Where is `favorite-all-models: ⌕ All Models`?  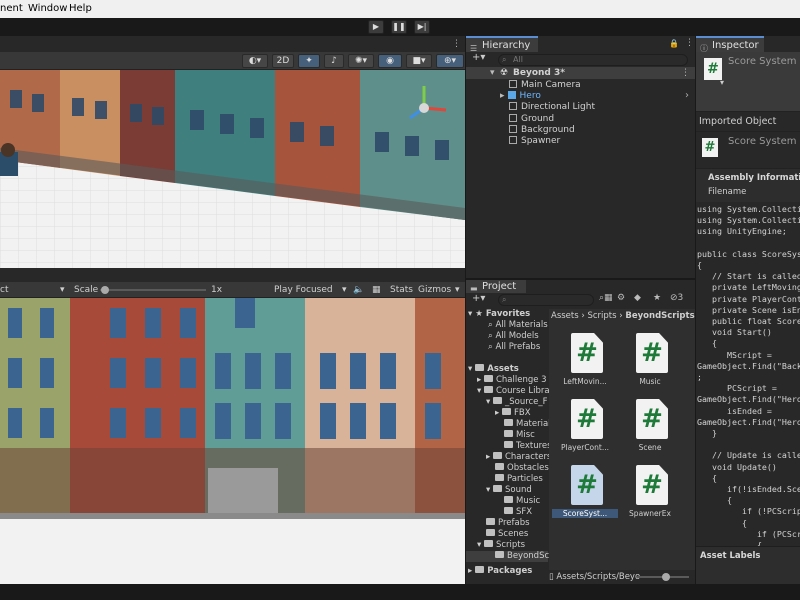 favorite-all-models: ⌕ All Models is located at coordinates (513, 336).